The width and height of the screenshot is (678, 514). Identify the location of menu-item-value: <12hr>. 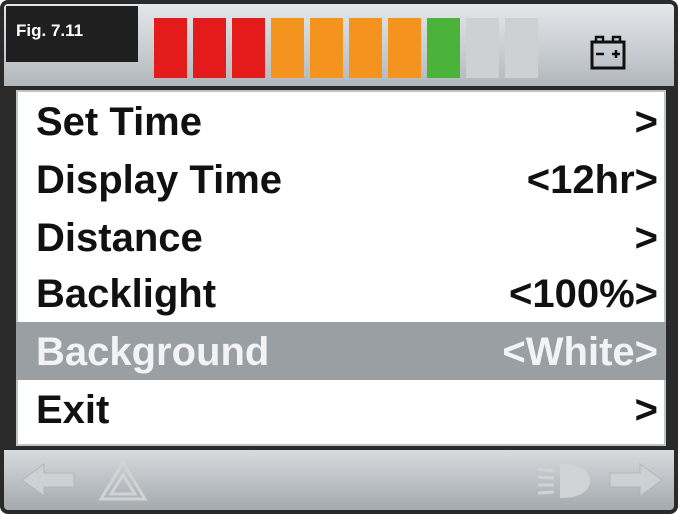
(592, 180).